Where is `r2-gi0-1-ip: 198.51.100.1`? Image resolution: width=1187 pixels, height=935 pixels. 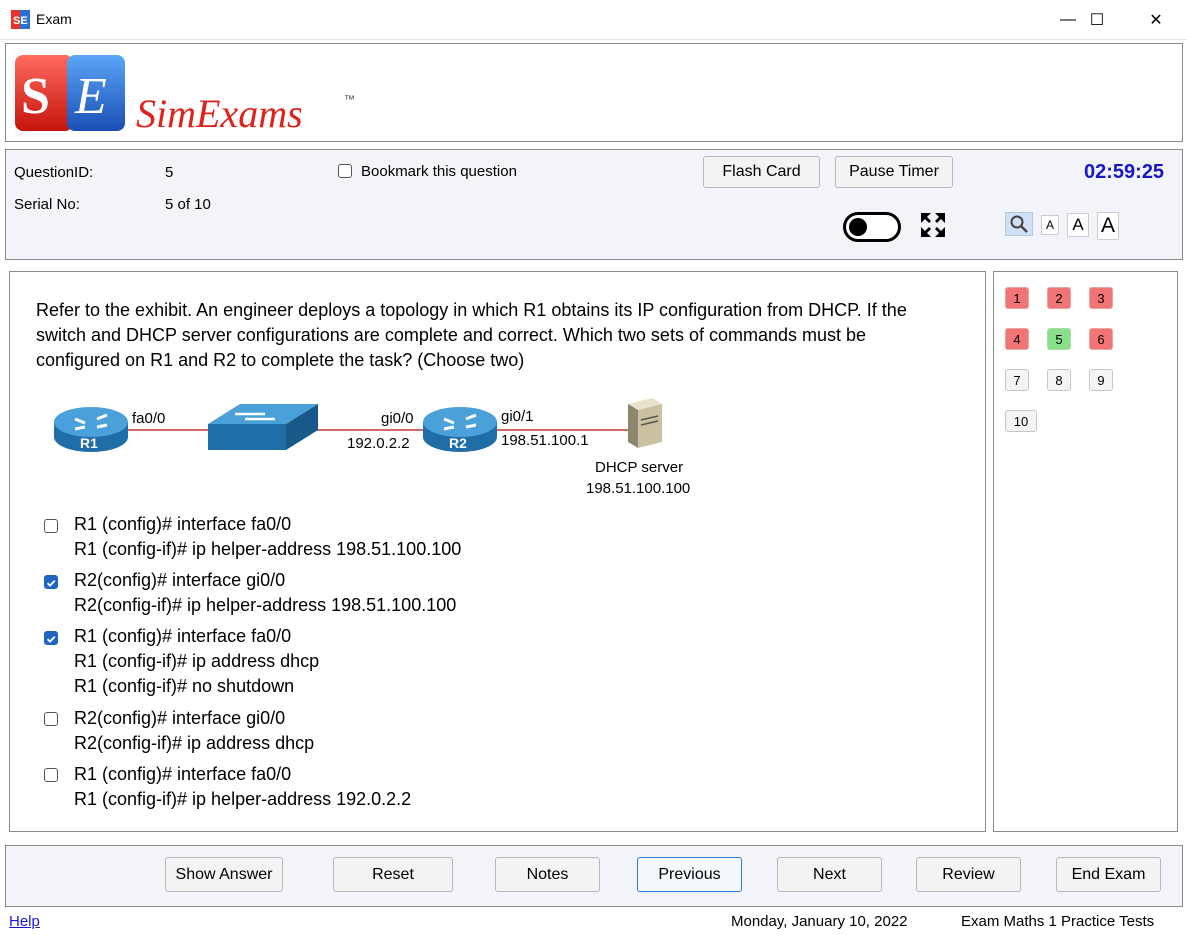 r2-gi0-1-ip: 198.51.100.1 is located at coordinates (545, 440).